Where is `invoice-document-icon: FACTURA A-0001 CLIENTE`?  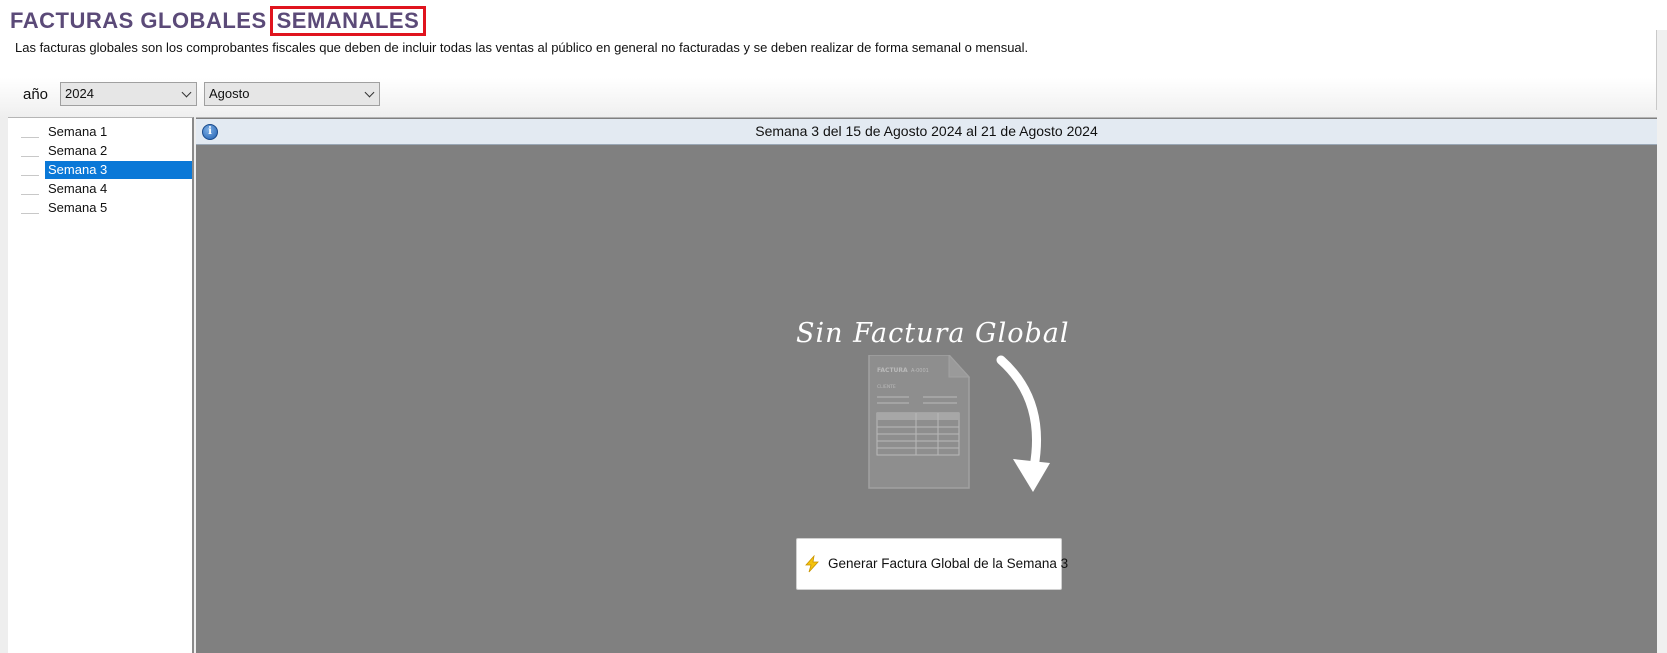
invoice-document-icon: FACTURA A-0001 CLIENTE is located at coordinates (959, 423).